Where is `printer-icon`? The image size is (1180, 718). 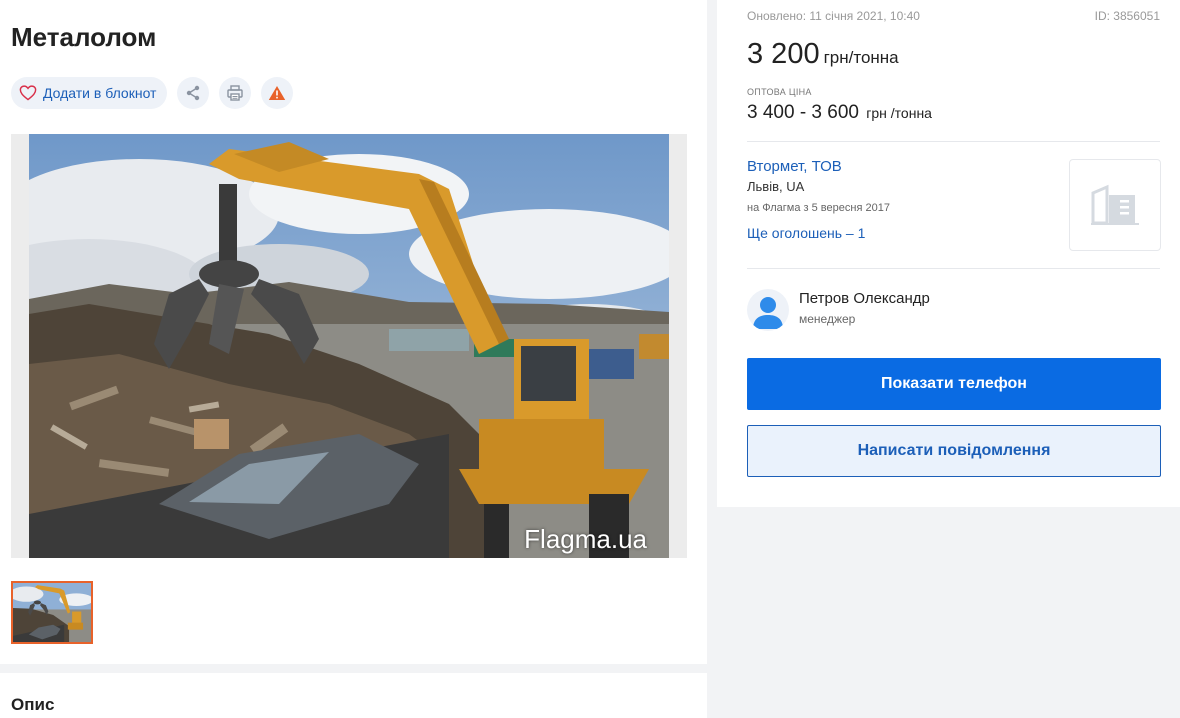
printer-icon is located at coordinates (235, 93).